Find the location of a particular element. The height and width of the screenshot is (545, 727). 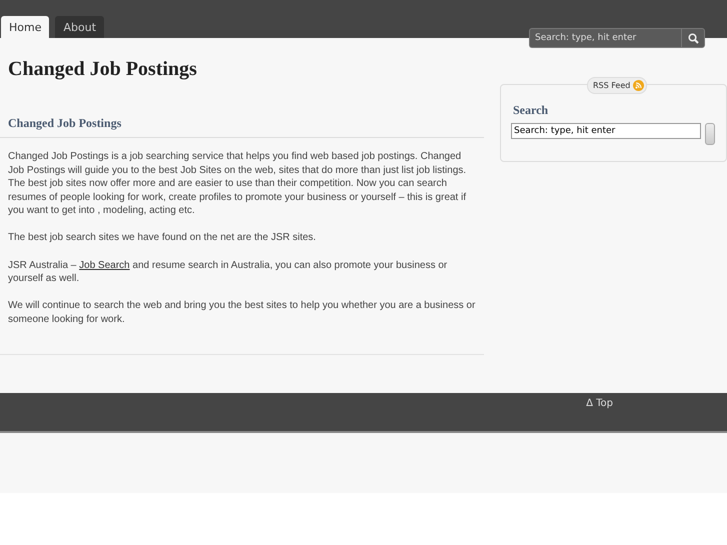

paragraph: The best job search sites we have found on the net are the JSR sites. is located at coordinates (162, 238).